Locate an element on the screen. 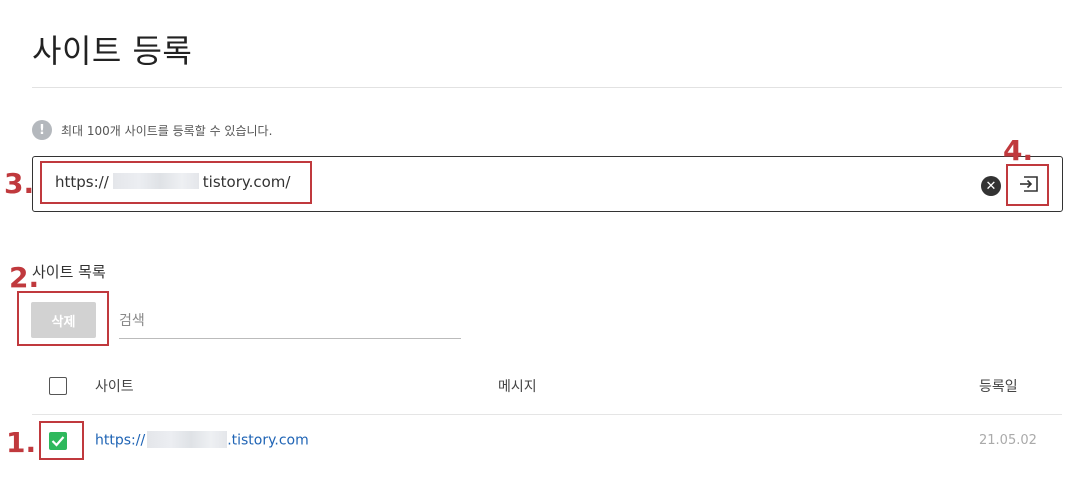  search-input is located at coordinates (289, 321).